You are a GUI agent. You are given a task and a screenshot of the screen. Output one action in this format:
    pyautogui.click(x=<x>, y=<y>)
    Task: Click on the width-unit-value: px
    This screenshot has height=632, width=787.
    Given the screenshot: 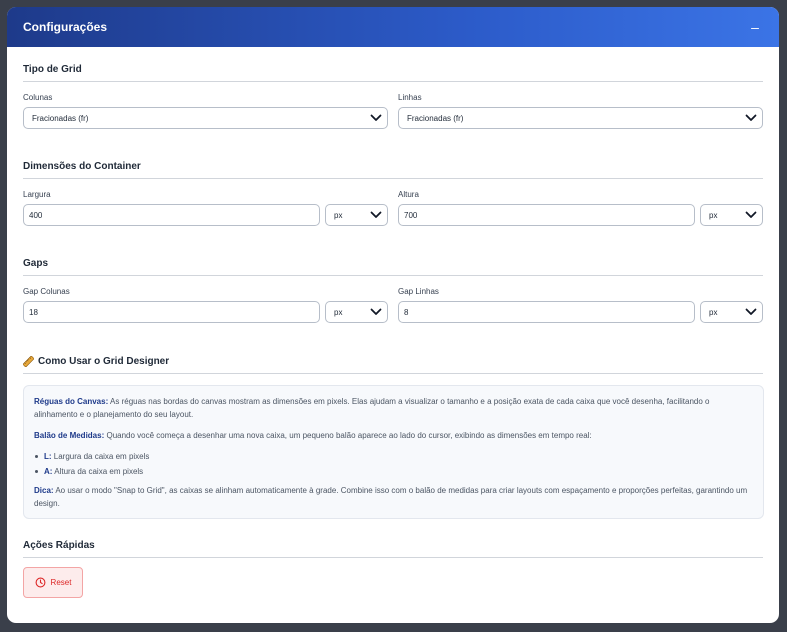 What is the action you would take?
    pyautogui.click(x=338, y=215)
    